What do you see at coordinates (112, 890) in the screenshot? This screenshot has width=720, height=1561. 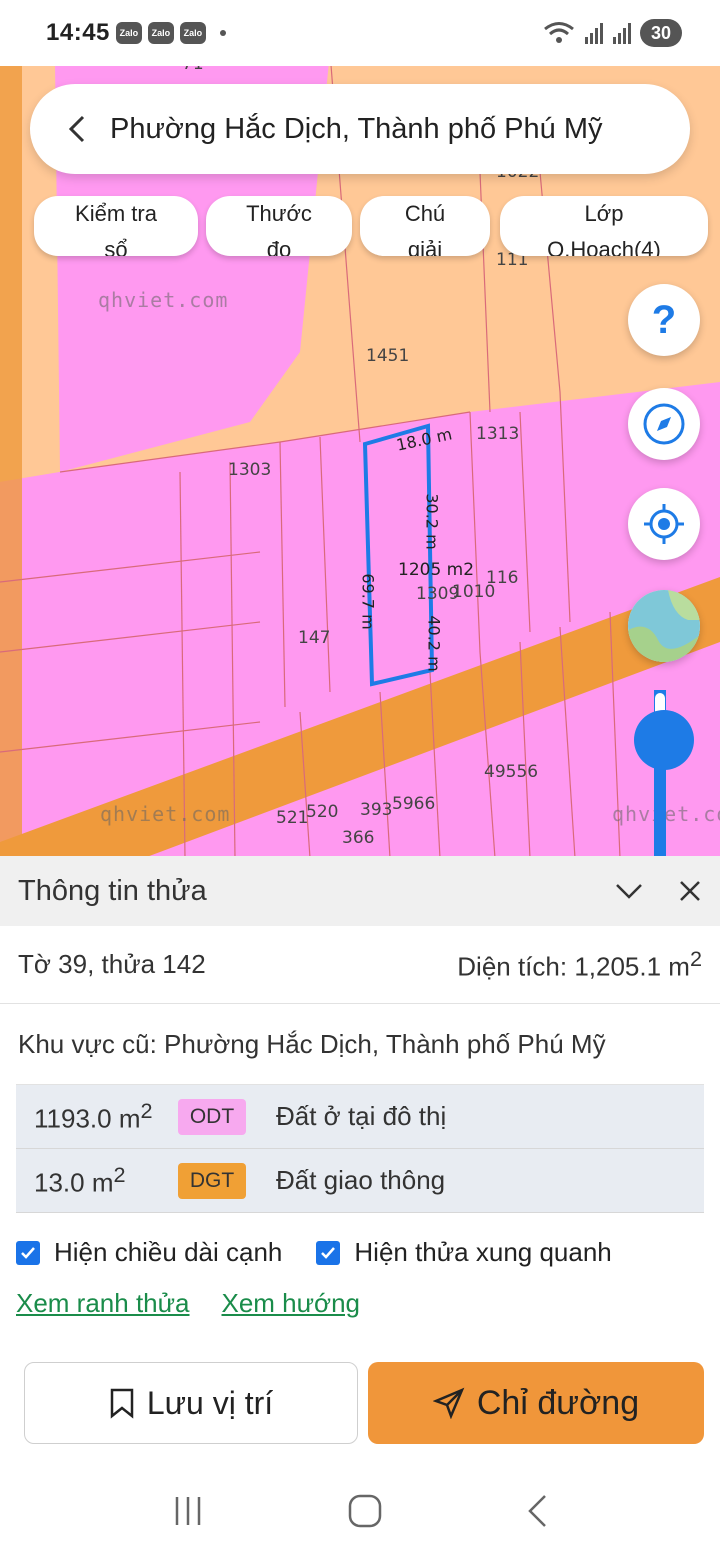 I see `panel-title: Thông tin thửa` at bounding box center [112, 890].